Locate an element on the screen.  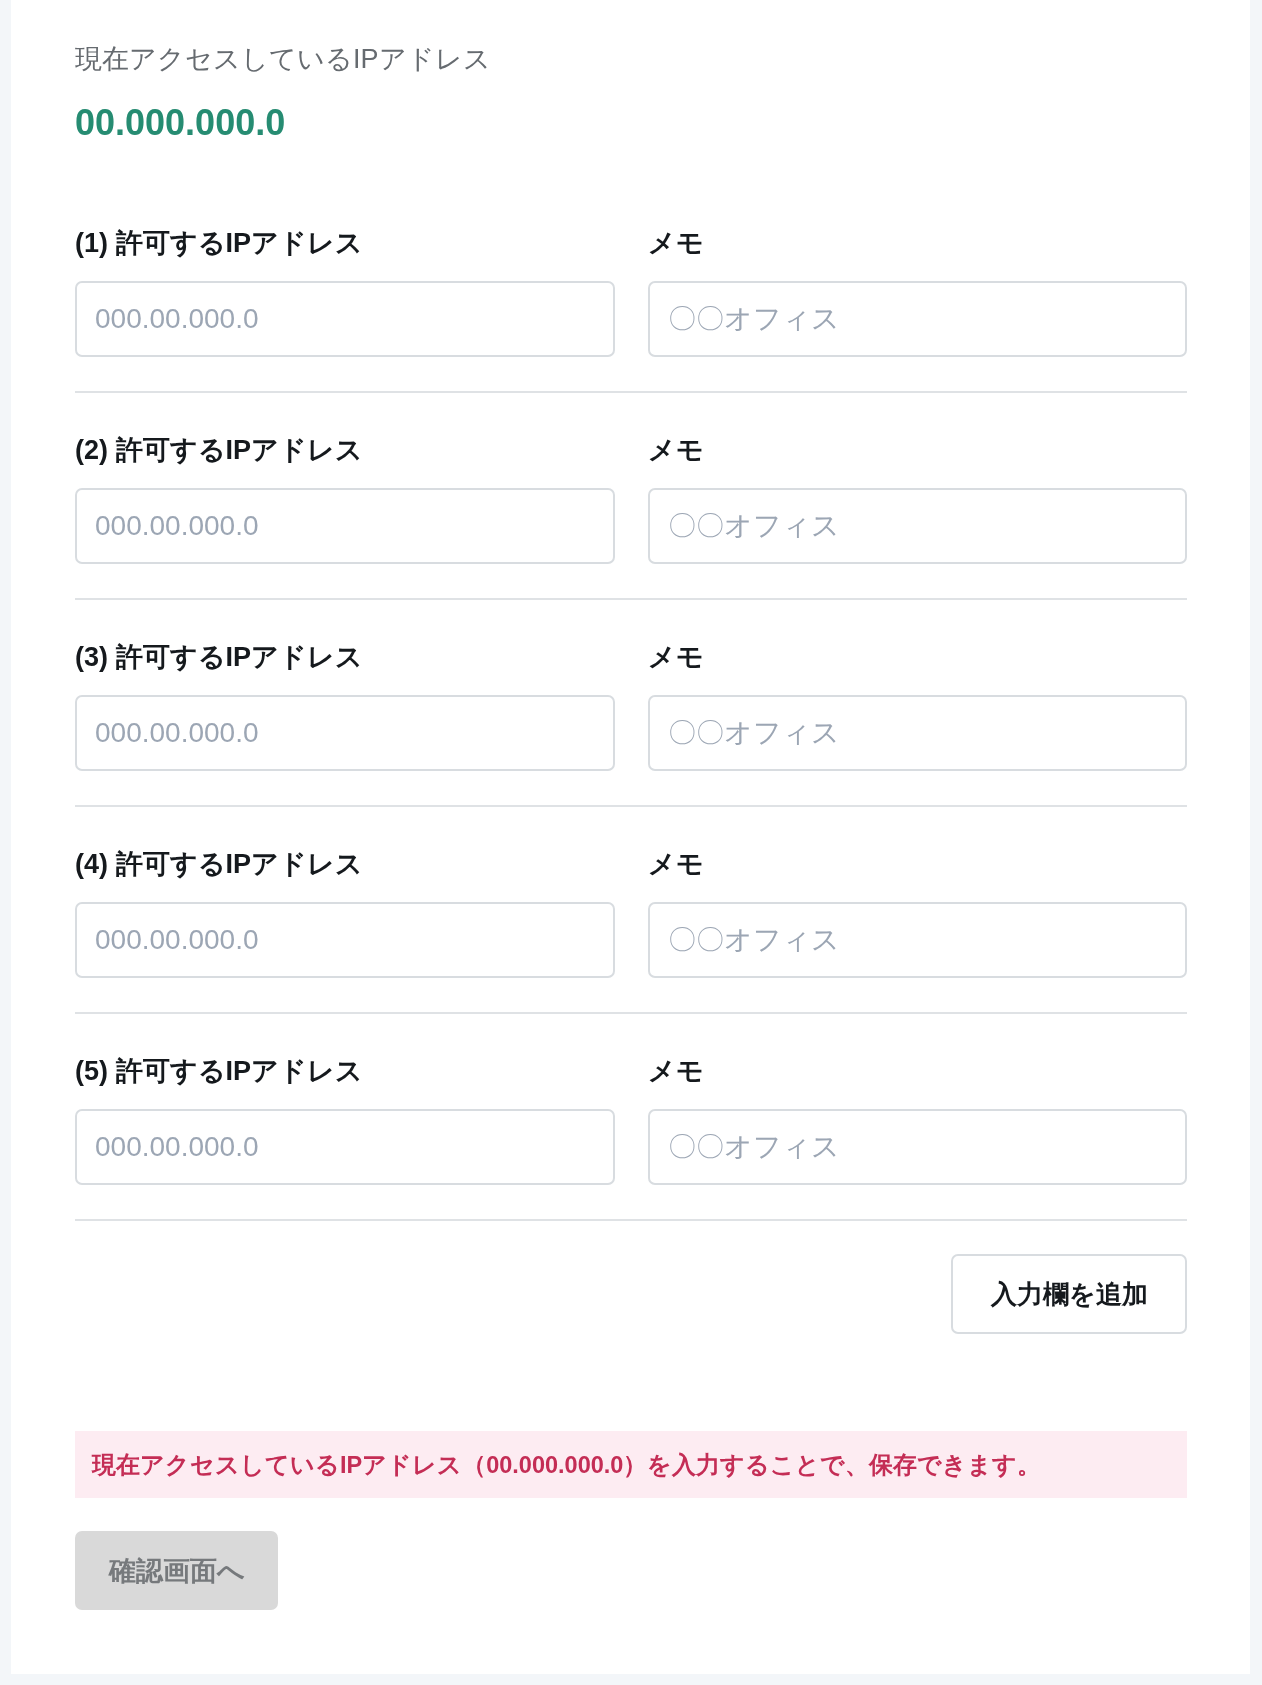
ip-address-label: (3) 許可するIPアドレス is located at coordinates (219, 657).